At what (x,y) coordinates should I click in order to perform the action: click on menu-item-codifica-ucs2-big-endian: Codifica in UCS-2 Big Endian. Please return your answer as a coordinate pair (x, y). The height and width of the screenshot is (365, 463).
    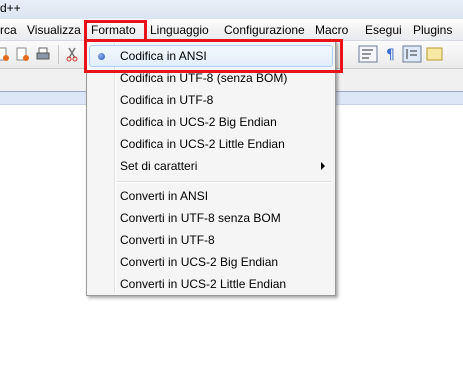
    Looking at the image, I should click on (211, 122).